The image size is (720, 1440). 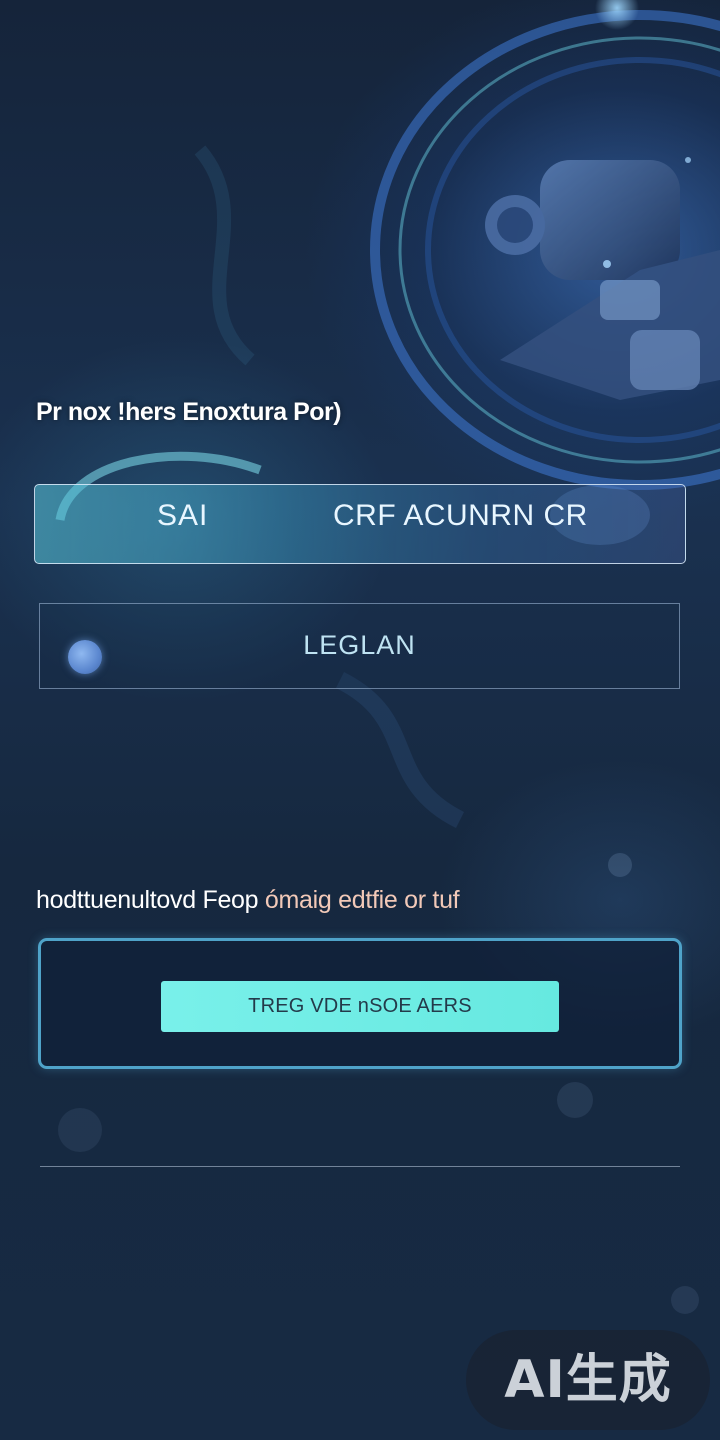 I want to click on cta-panel: TREG VDE nSOE AERS, so click(x=360, y=1003).